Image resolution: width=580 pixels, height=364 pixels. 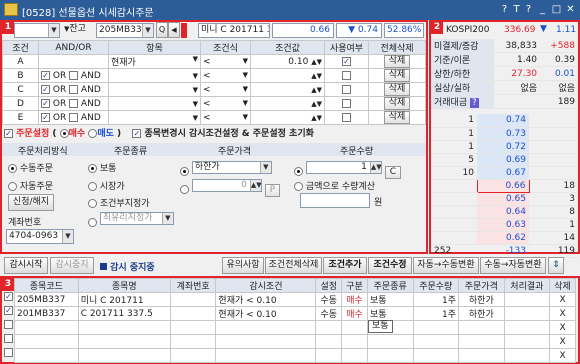 What do you see at coordinates (37, 30) in the screenshot?
I see `group-select: ▼` at bounding box center [37, 30].